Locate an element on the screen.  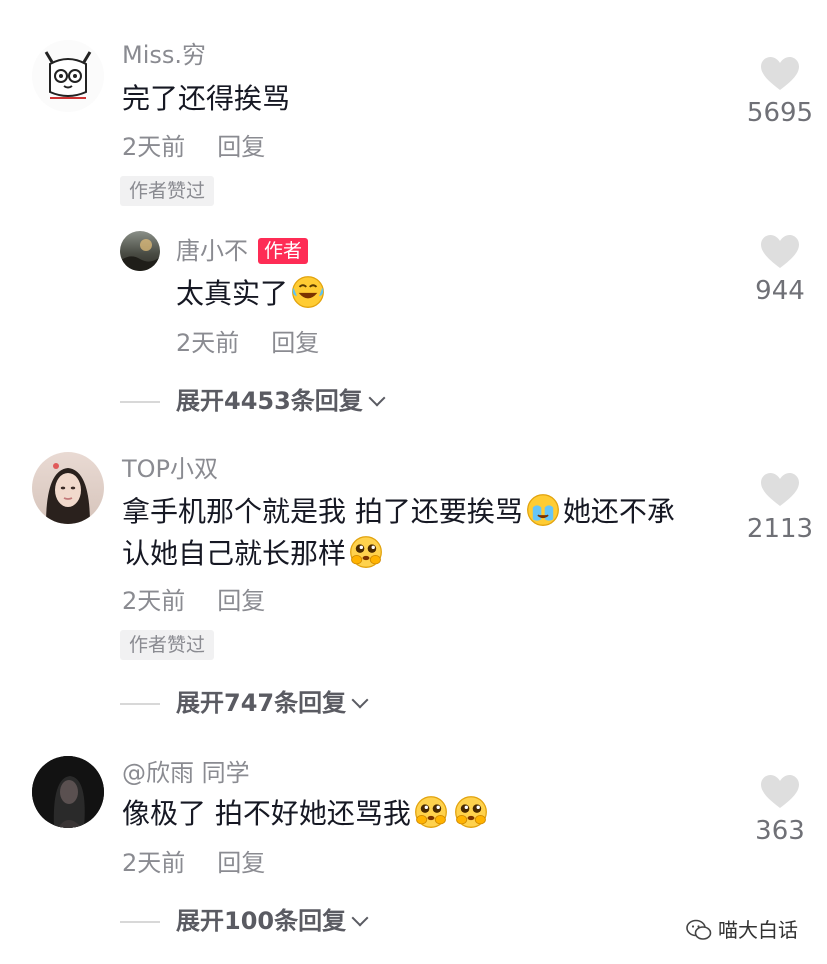
watermark-text: 喵大白话 is located at coordinates (758, 930).